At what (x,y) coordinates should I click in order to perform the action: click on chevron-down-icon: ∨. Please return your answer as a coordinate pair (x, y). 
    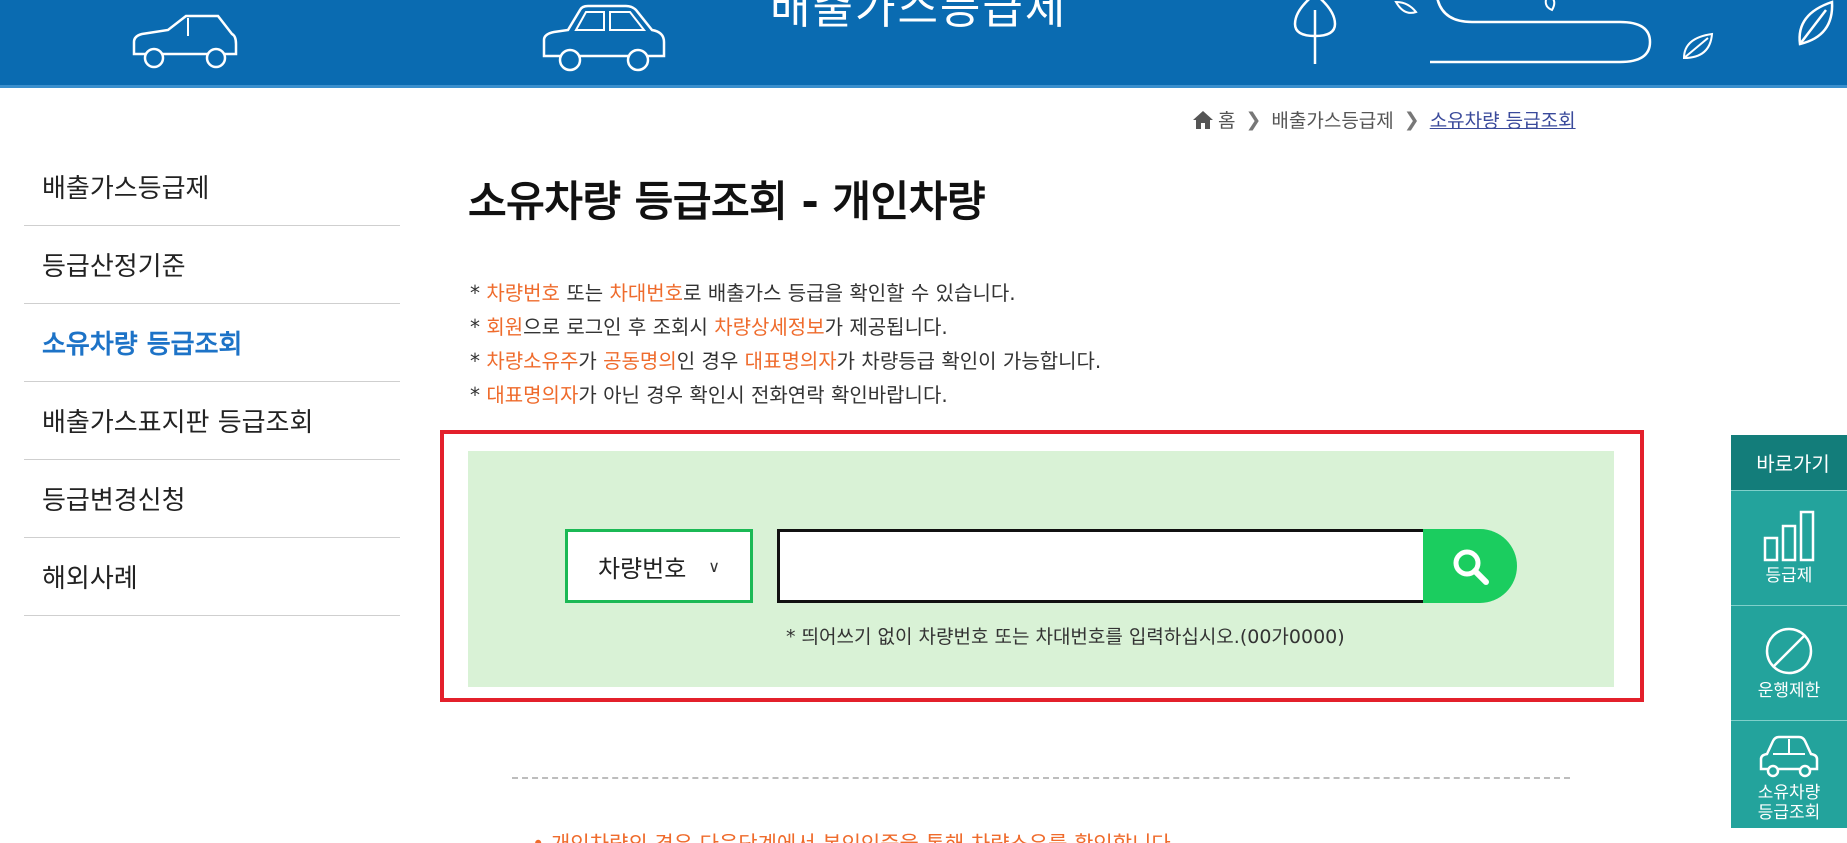
    Looking at the image, I should click on (714, 566).